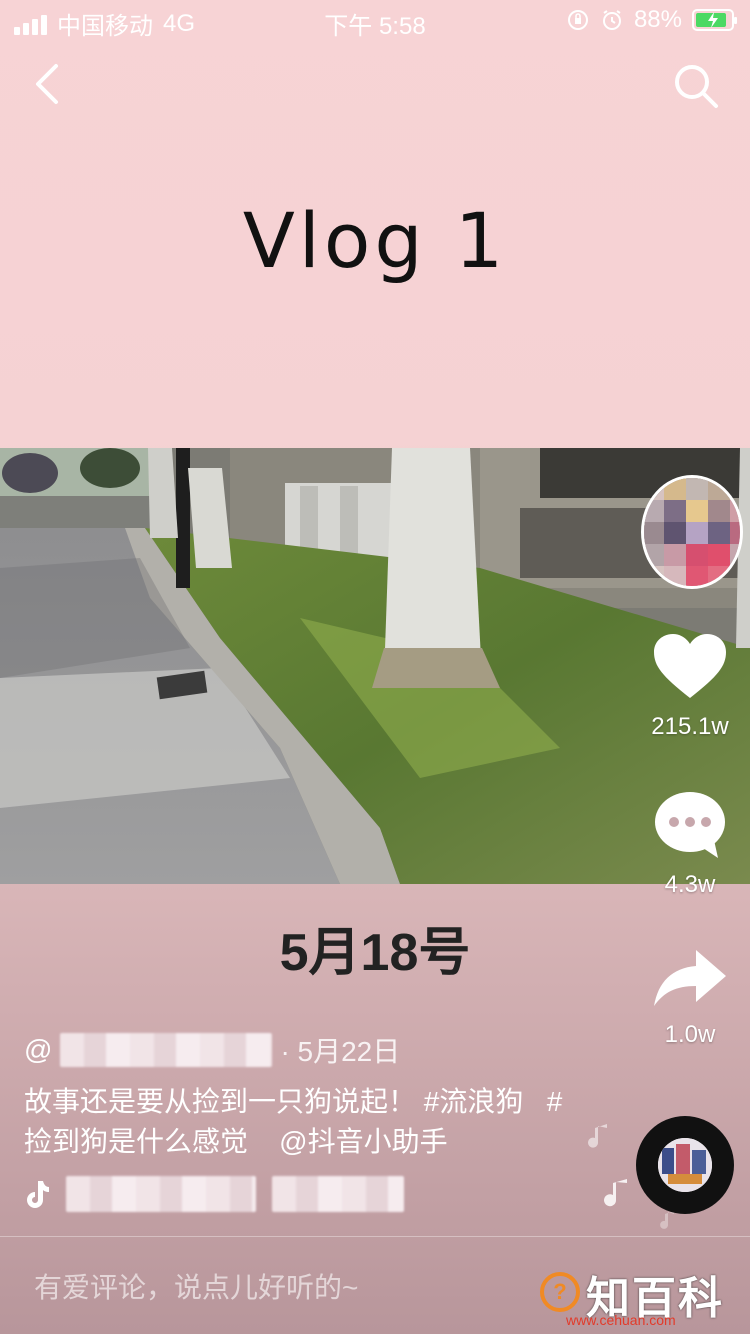 Image resolution: width=750 pixels, height=1334 pixels. Describe the element at coordinates (363, 1141) in the screenshot. I see `mention-douyin-helper: @抖音小助手` at that location.